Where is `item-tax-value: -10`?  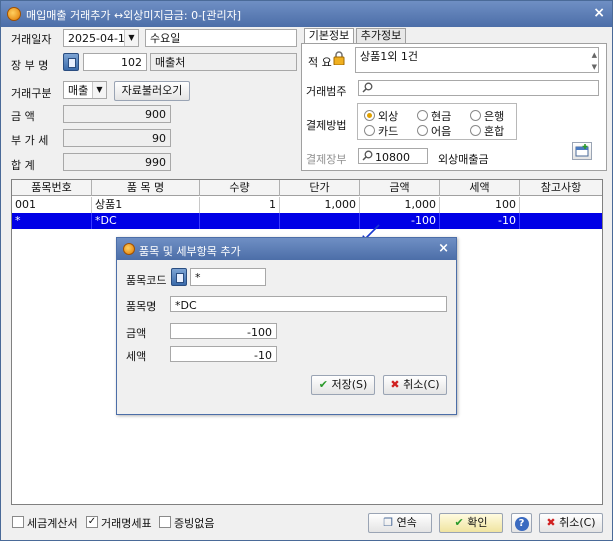
item-tax-value: -10 is located at coordinates (263, 355).